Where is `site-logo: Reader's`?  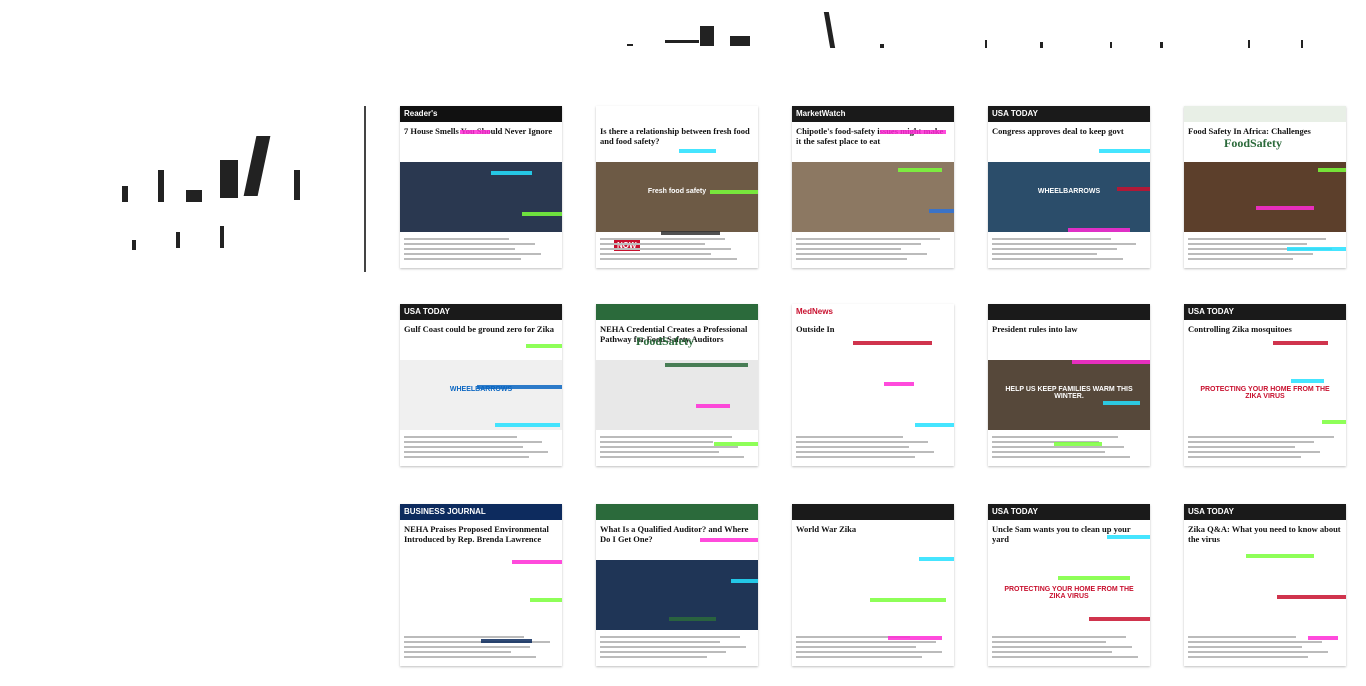 site-logo: Reader's is located at coordinates (421, 113).